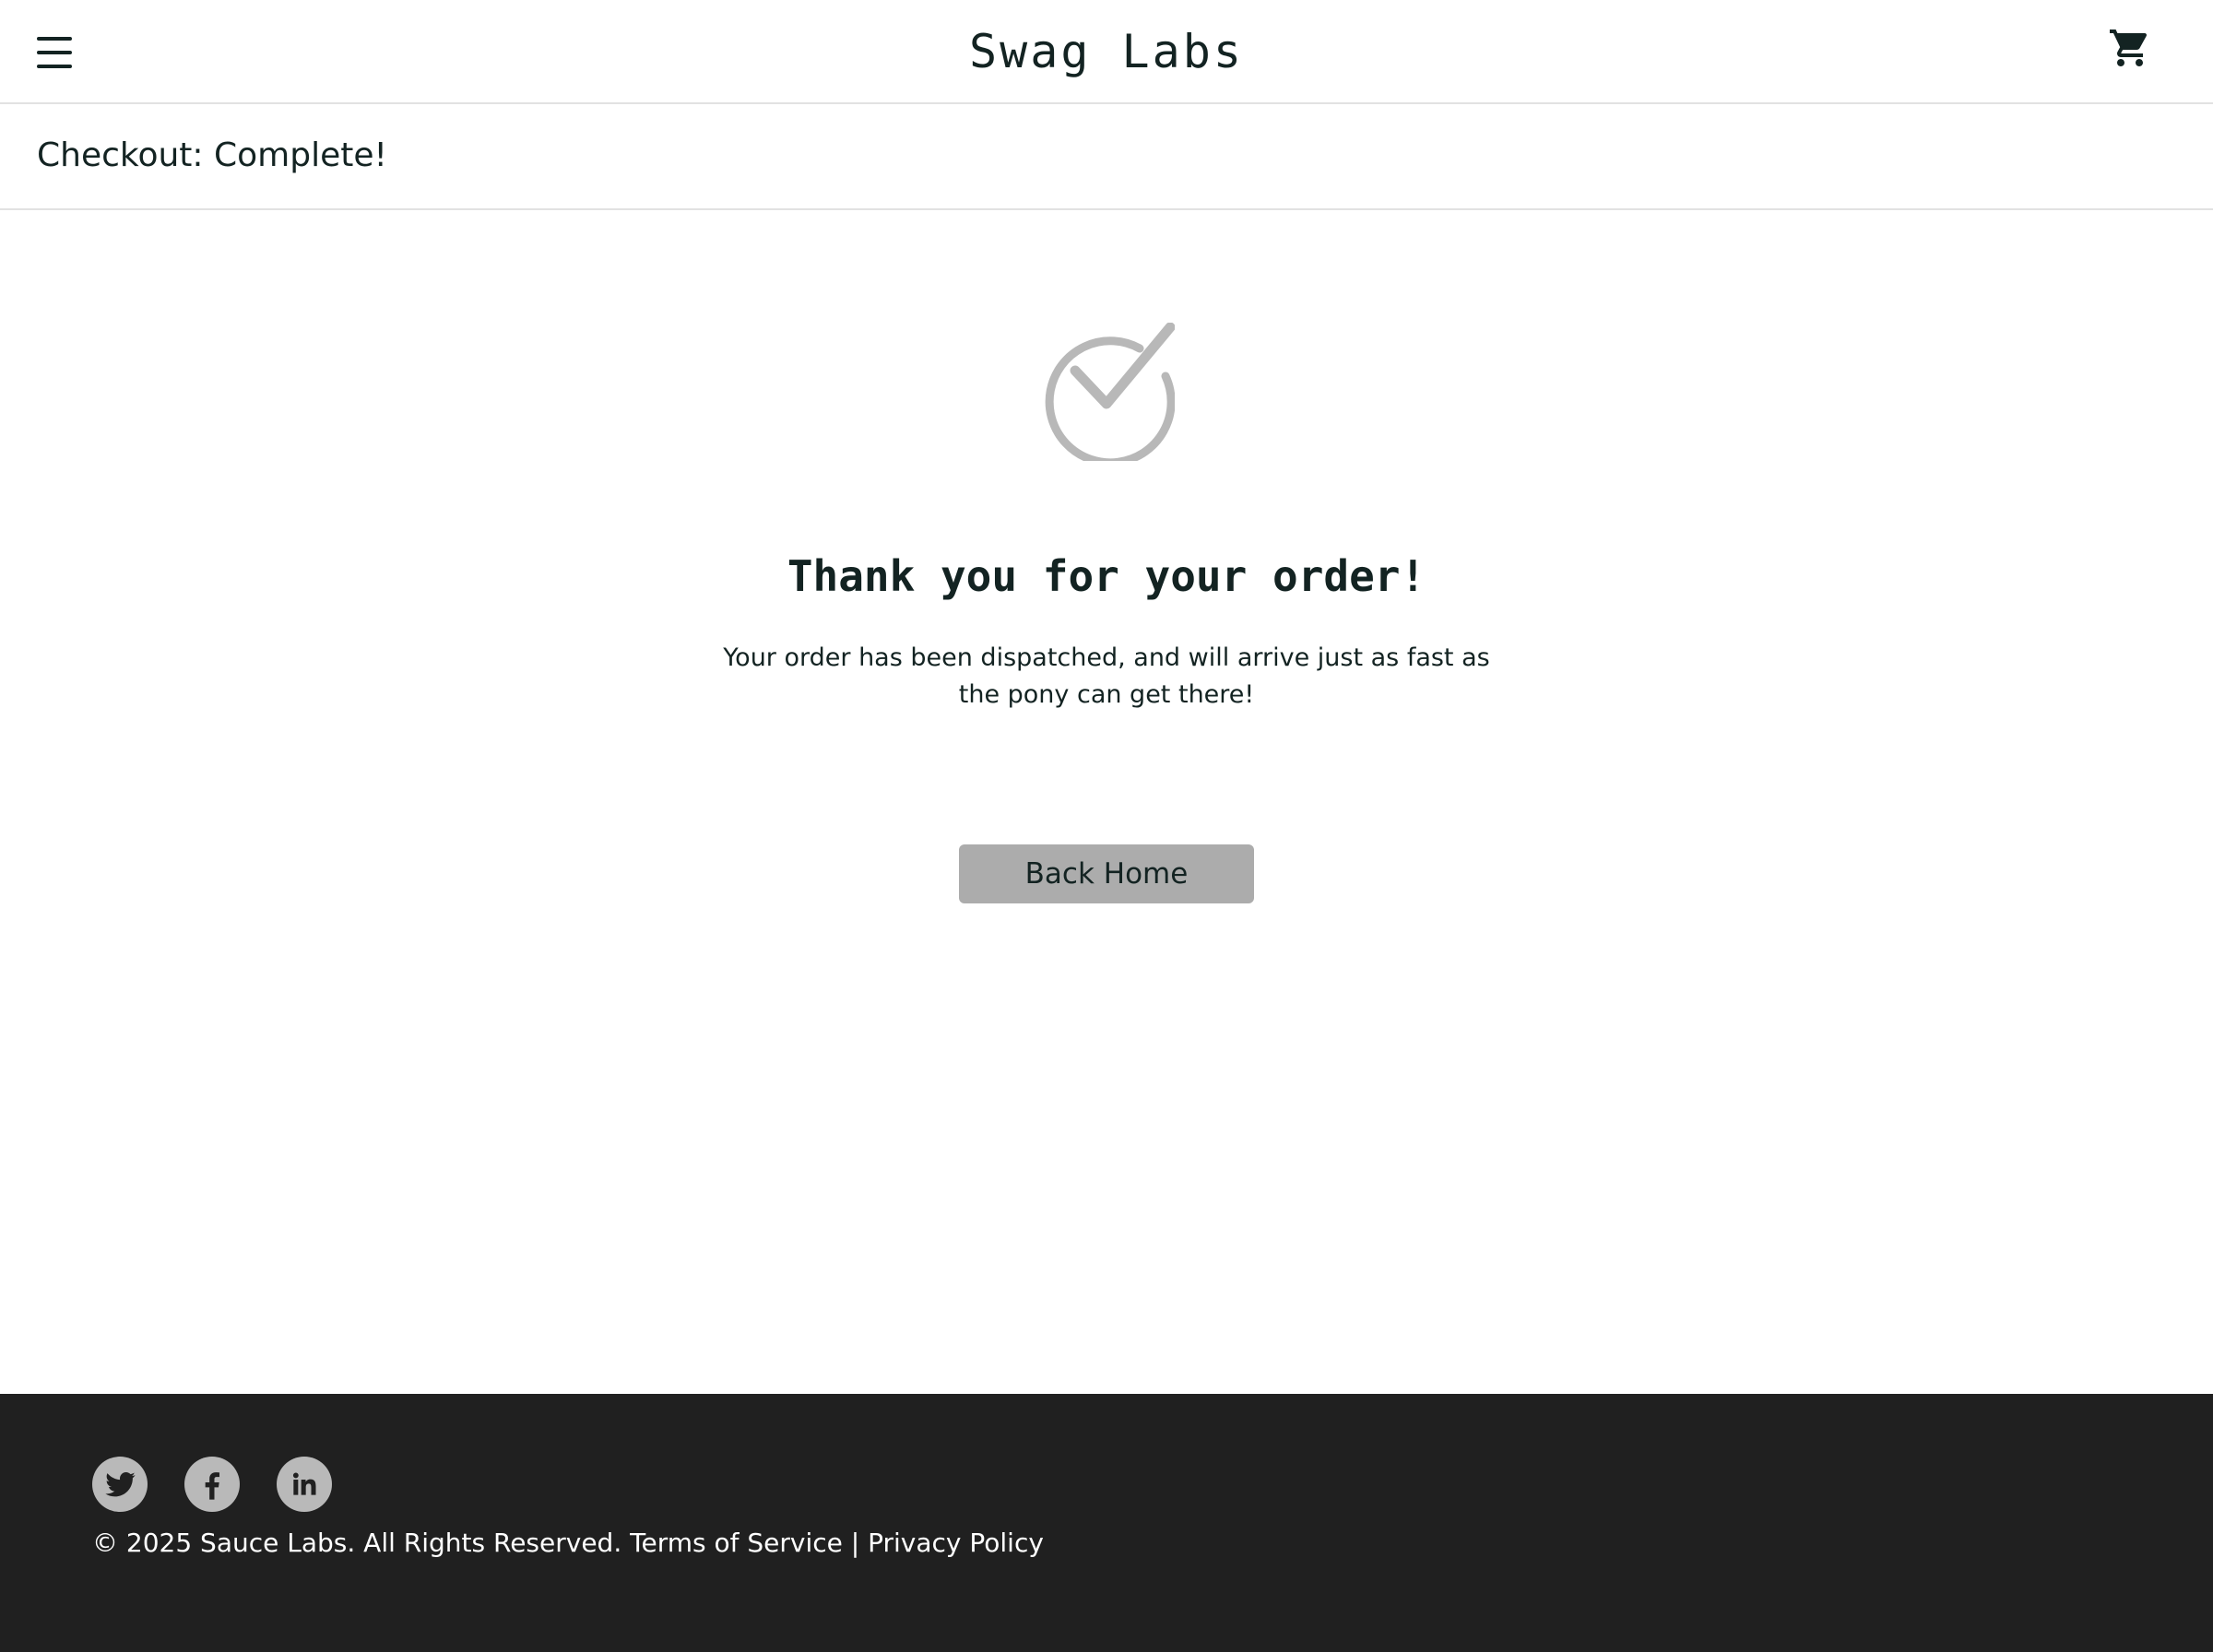 The width and height of the screenshot is (2213, 1652). What do you see at coordinates (1110, 394) in the screenshot?
I see `checkmark-circle-icon-svg` at bounding box center [1110, 394].